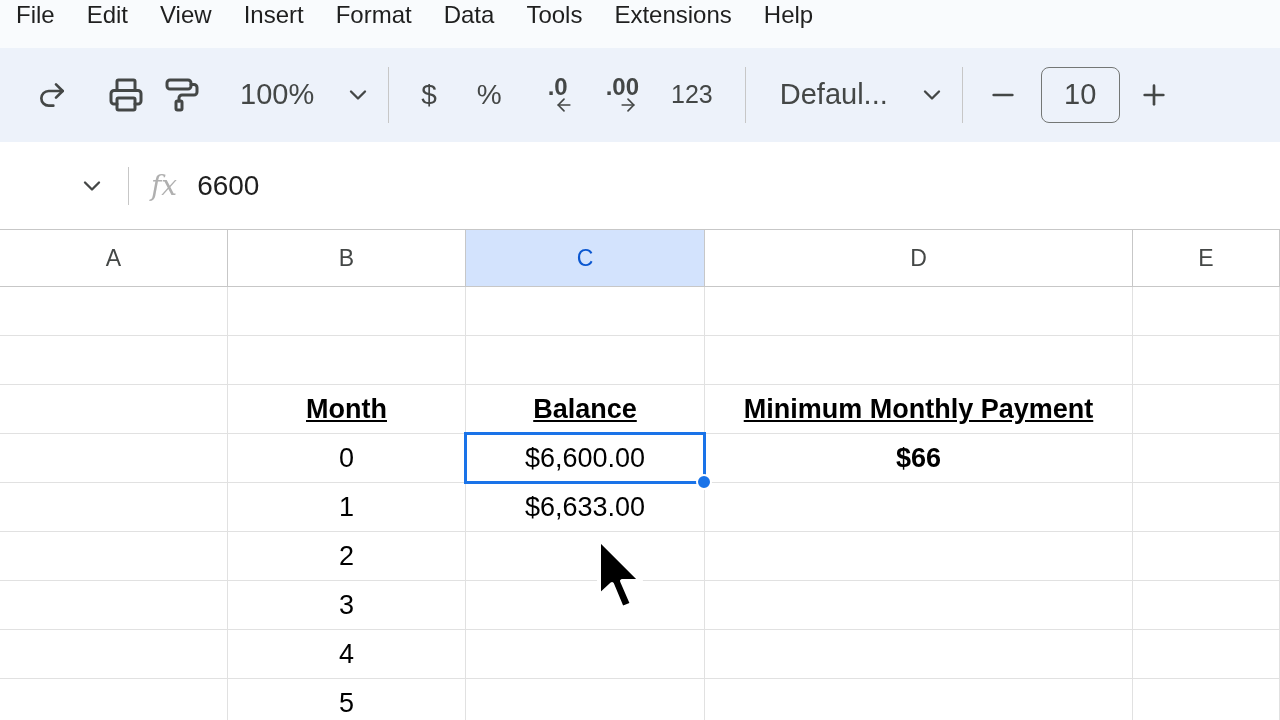 Image resolution: width=1280 pixels, height=720 pixels. Describe the element at coordinates (585, 409) in the screenshot. I see `cell-text: Balance` at that location.